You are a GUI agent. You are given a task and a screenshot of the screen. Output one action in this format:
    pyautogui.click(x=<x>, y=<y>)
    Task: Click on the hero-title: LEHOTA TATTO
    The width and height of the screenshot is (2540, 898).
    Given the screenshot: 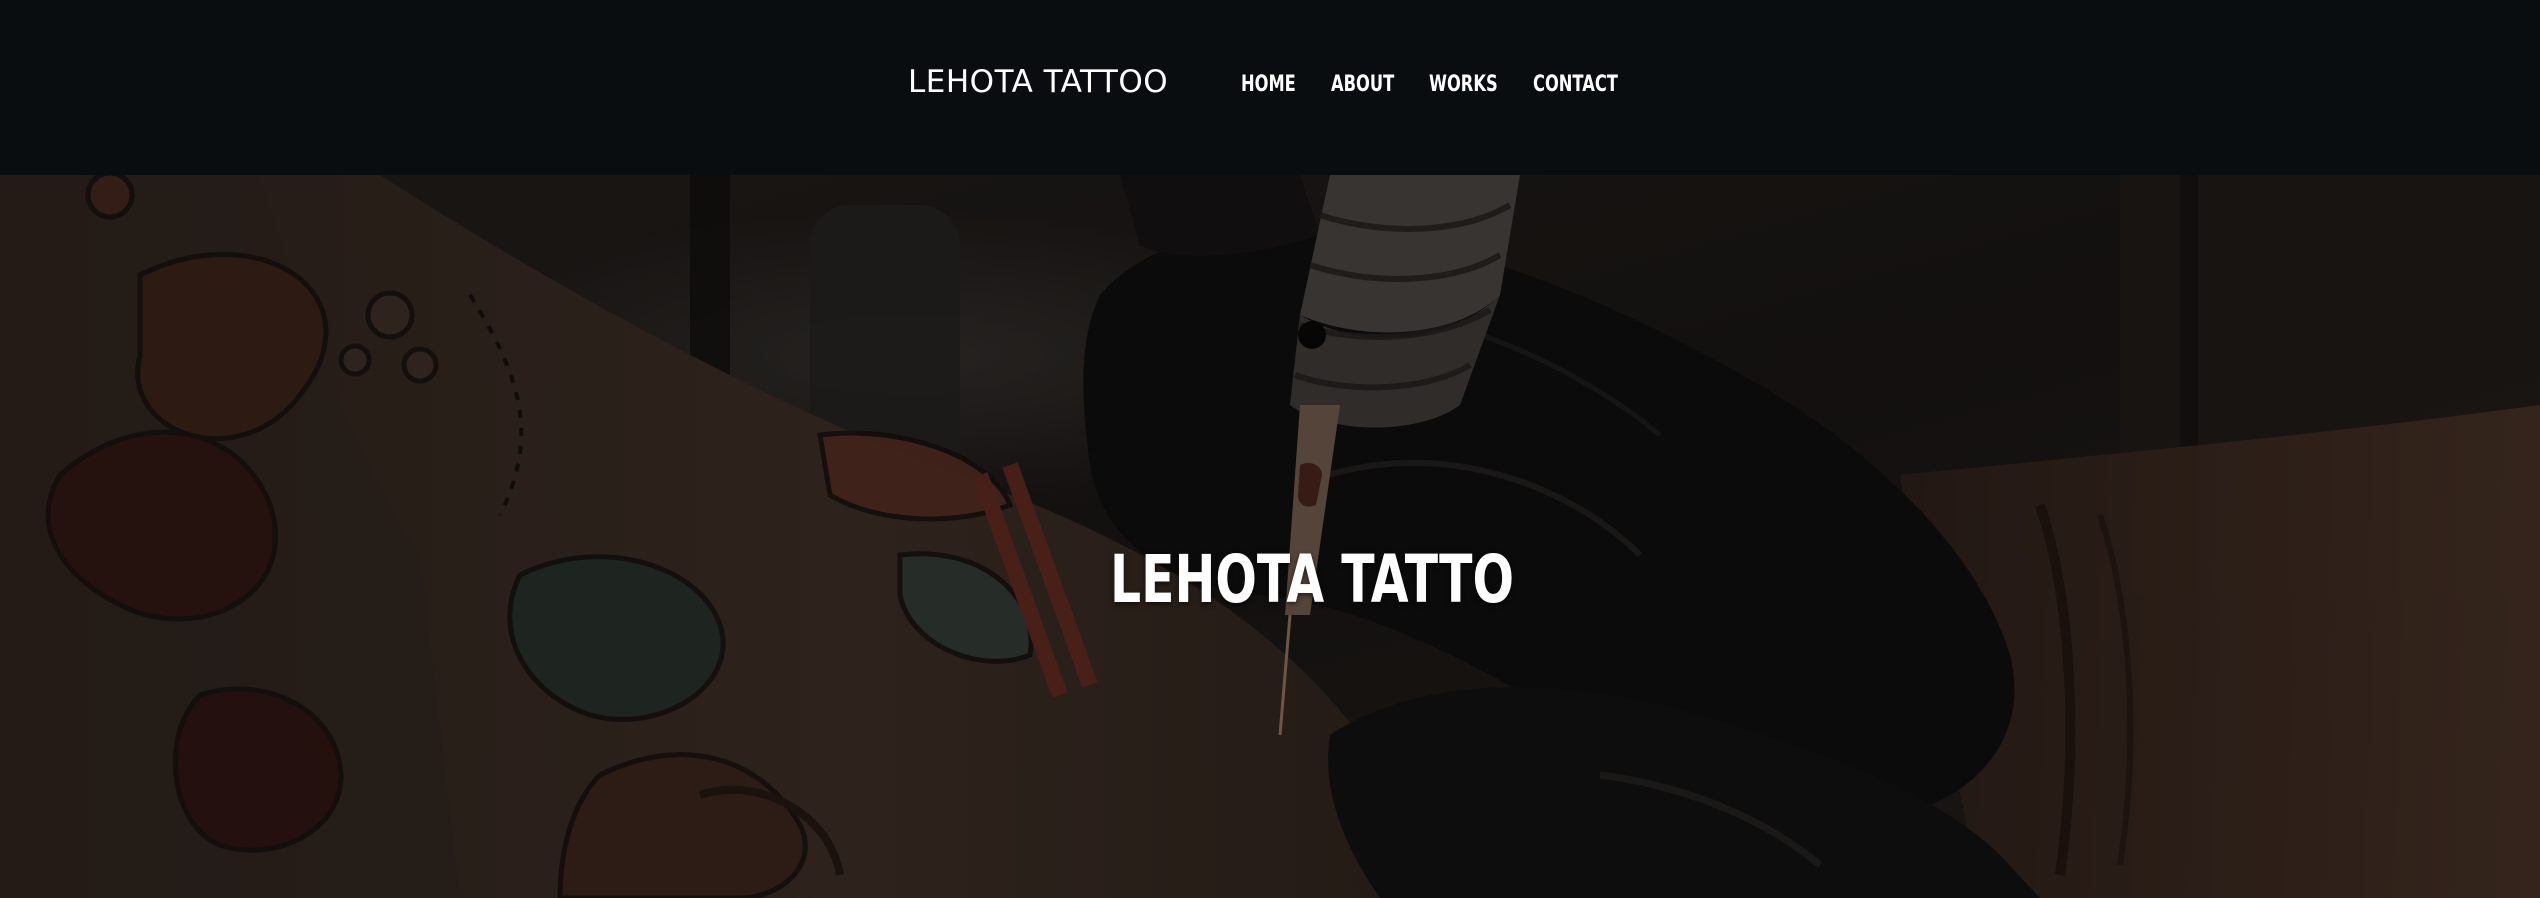 What is the action you would take?
    pyautogui.click(x=1312, y=579)
    